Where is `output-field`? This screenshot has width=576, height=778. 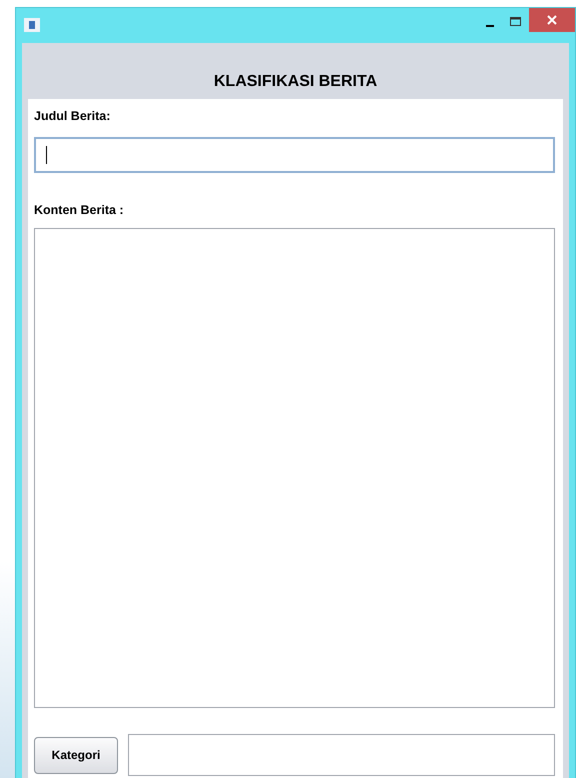 output-field is located at coordinates (341, 755).